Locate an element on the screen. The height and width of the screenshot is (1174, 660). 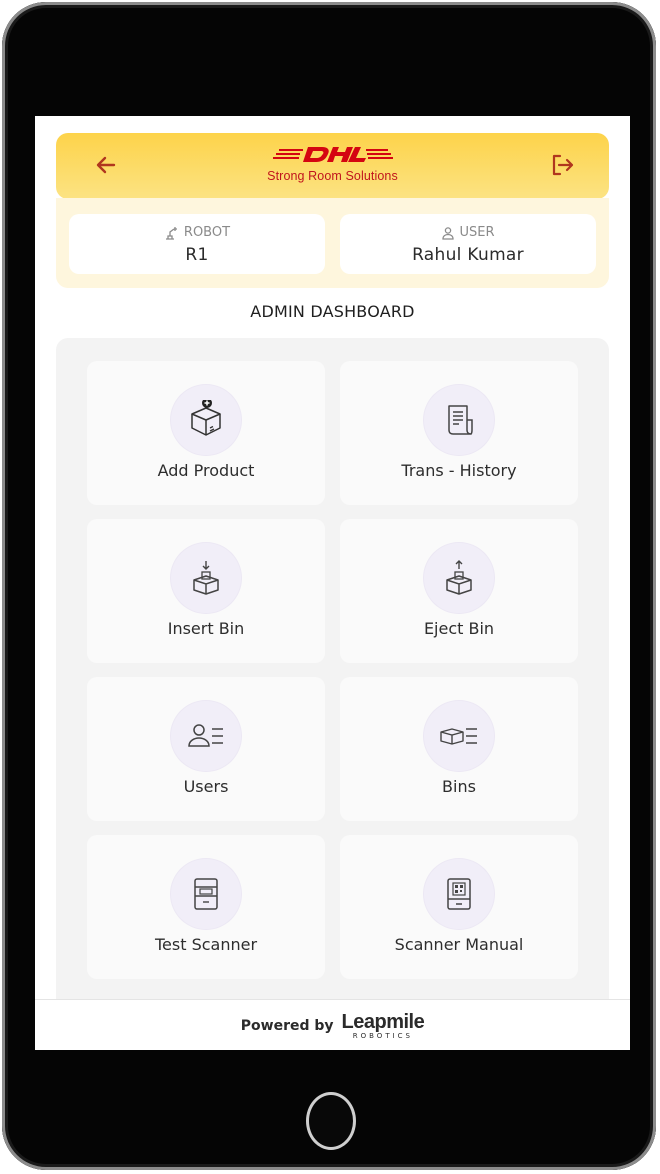
header-bar: Strong Room Solutions is located at coordinates (332, 166).